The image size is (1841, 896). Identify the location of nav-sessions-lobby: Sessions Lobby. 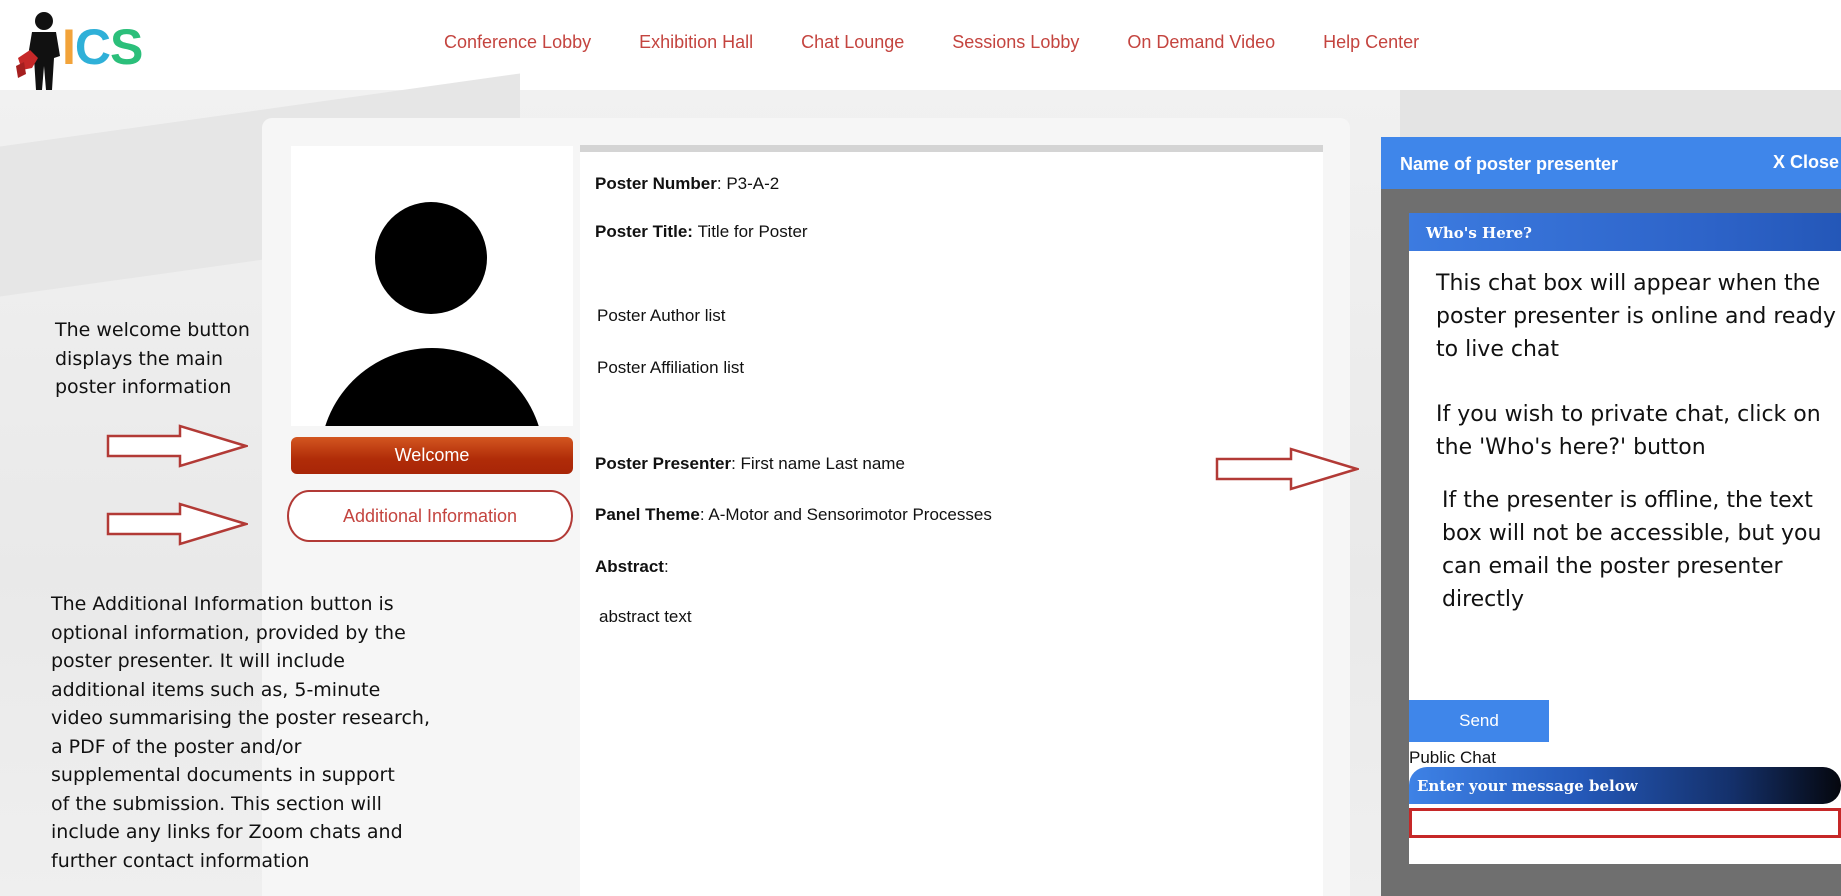
(1015, 42).